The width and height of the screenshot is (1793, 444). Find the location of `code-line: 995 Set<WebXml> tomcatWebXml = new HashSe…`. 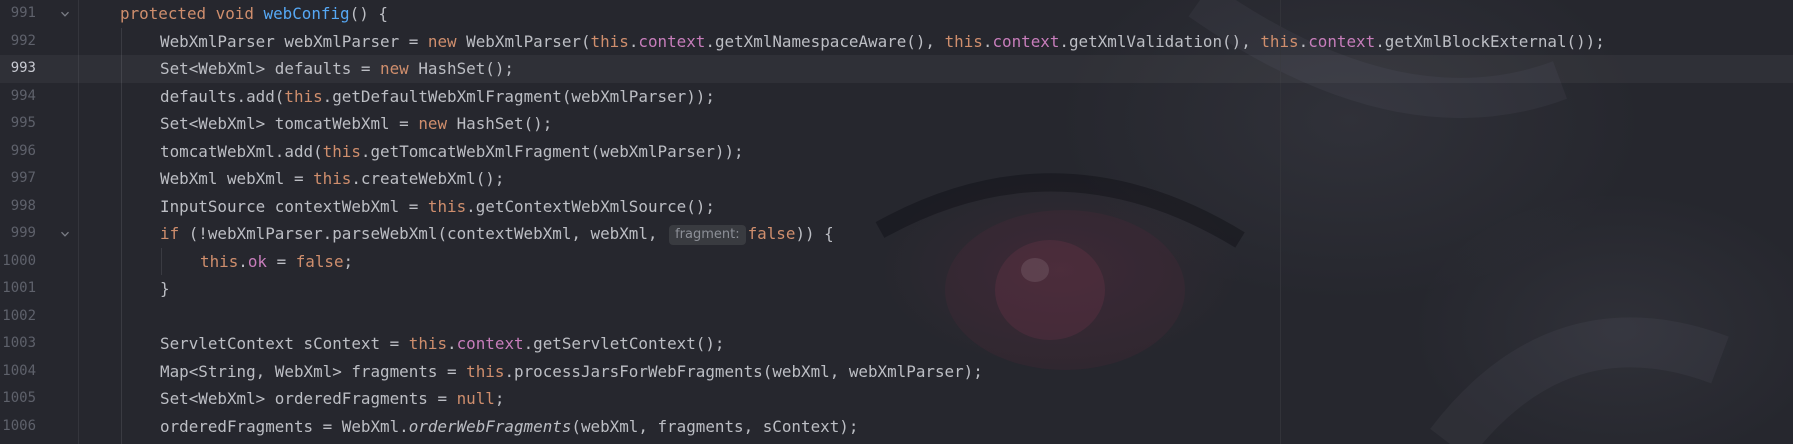

code-line: 995 Set<WebXml> tomcatWebXml = new HashSe… is located at coordinates (896, 124).